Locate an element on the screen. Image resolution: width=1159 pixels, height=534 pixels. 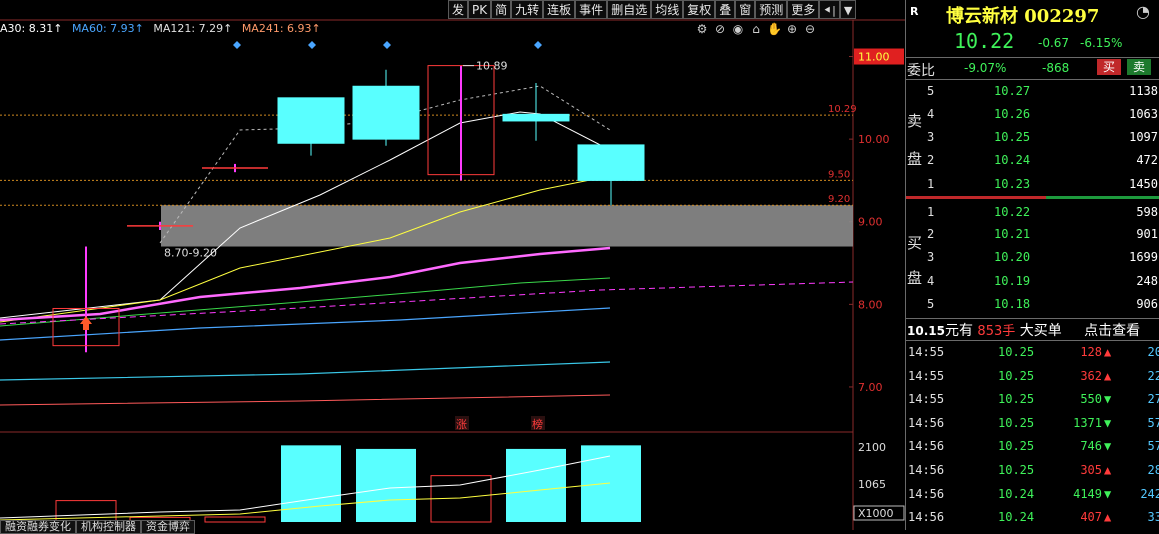
eye-off-icon: ⊘ is located at coordinates (720, 29).